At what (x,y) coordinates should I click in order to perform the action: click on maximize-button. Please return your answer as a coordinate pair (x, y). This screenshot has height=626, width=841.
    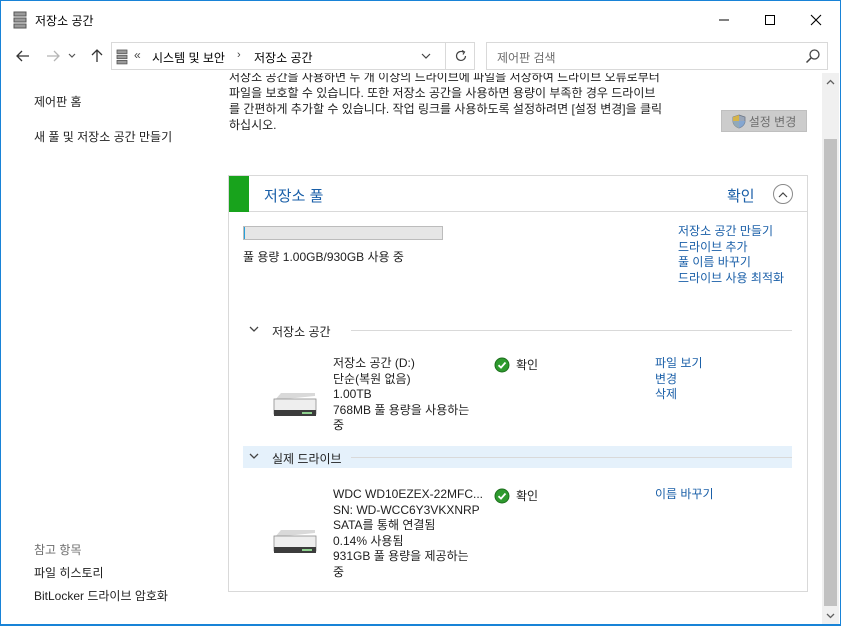
    Looking at the image, I should click on (770, 20).